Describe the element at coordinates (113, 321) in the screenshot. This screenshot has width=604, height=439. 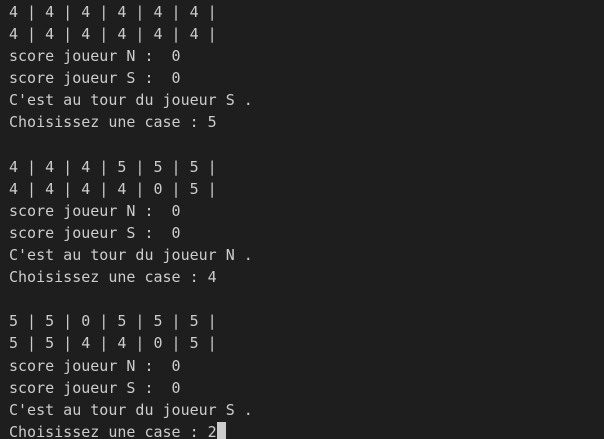
I see `board-row-north: 5 | 5 | 0 | 5 | 5 | 5 |` at that location.